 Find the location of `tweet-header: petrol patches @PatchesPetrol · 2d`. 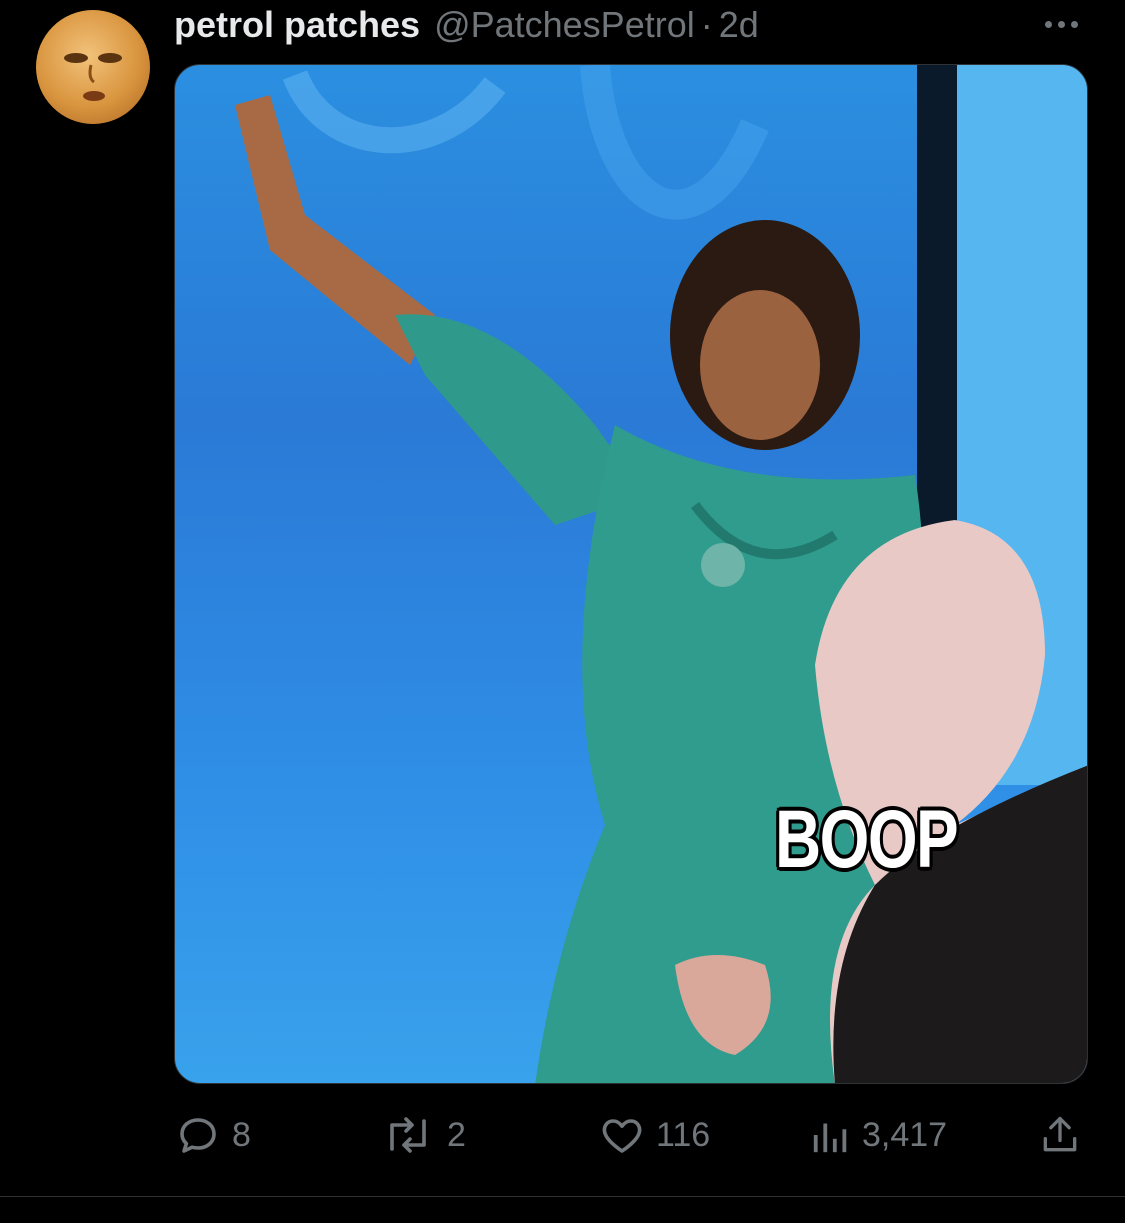

tweet-header: petrol patches @PatchesPetrol · 2d is located at coordinates (466, 26).